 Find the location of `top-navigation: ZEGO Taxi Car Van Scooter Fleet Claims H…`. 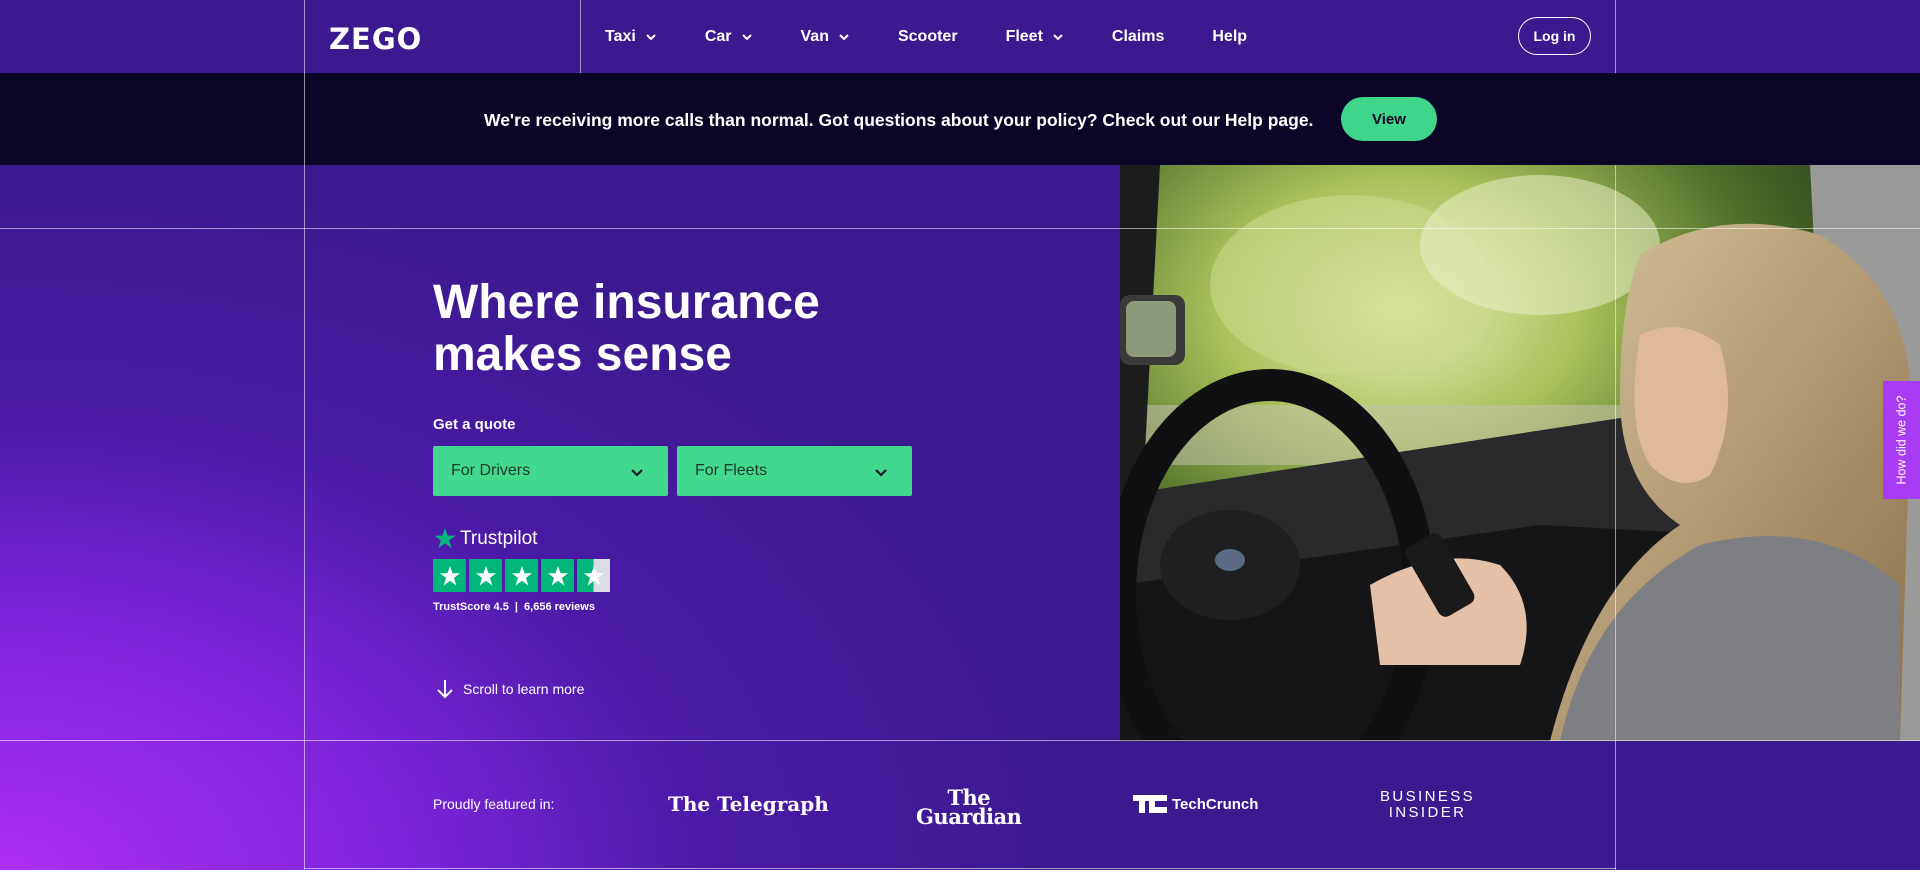

top-navigation: ZEGO Taxi Car Van Scooter Fleet Claims H… is located at coordinates (960, 36).